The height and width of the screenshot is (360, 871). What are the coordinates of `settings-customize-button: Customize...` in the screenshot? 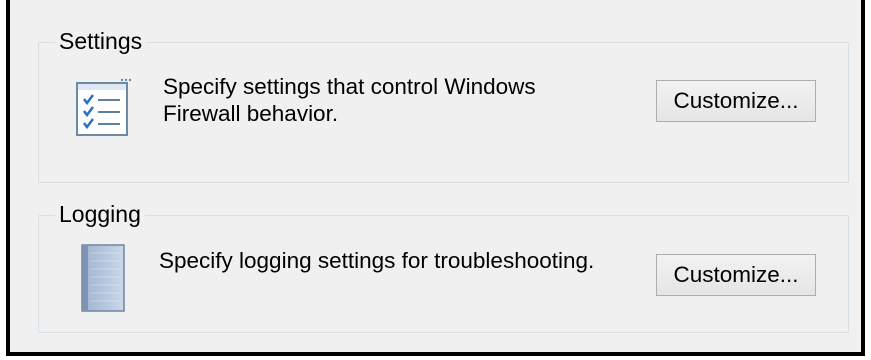 It's located at (736, 101).